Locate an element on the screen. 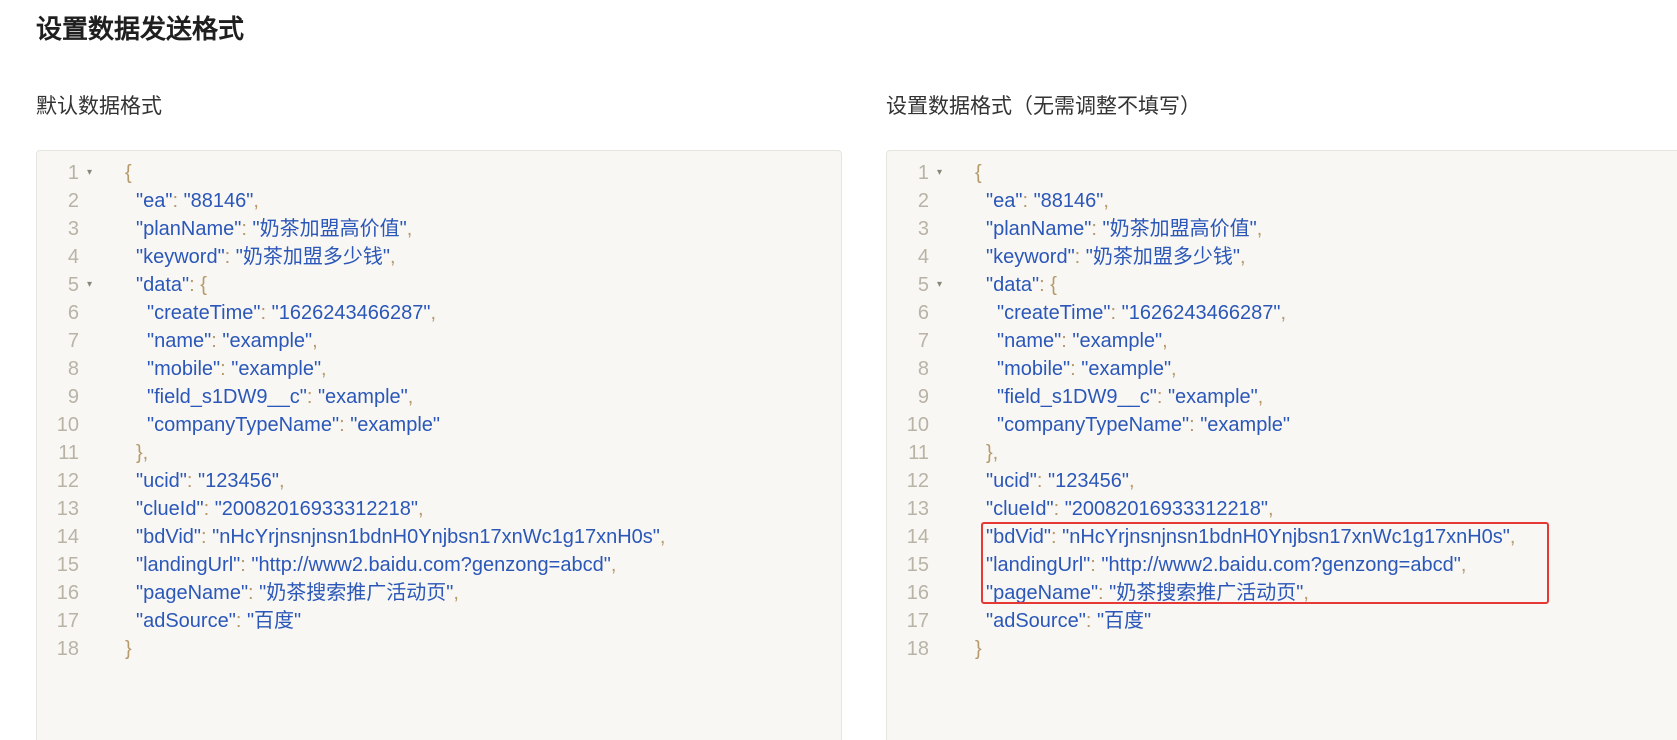 The height and width of the screenshot is (740, 1677). default-code-line: 3 "planName": "奶茶加盟高价值", is located at coordinates (439, 229).